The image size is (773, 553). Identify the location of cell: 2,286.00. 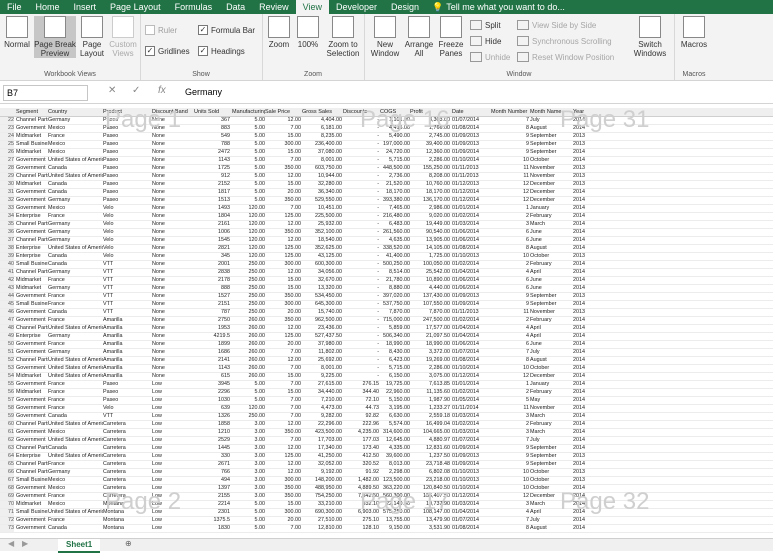
(430, 368).